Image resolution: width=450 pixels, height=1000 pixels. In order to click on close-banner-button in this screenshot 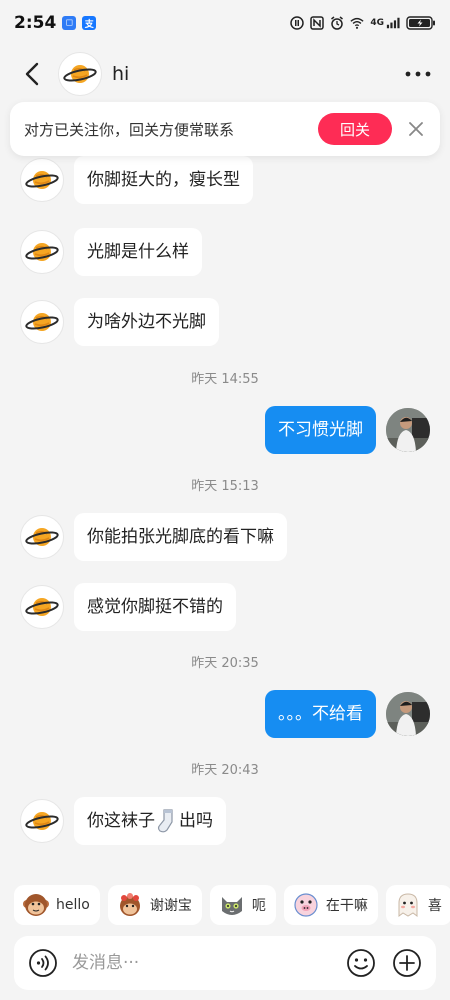, I will do `click(416, 129)`.